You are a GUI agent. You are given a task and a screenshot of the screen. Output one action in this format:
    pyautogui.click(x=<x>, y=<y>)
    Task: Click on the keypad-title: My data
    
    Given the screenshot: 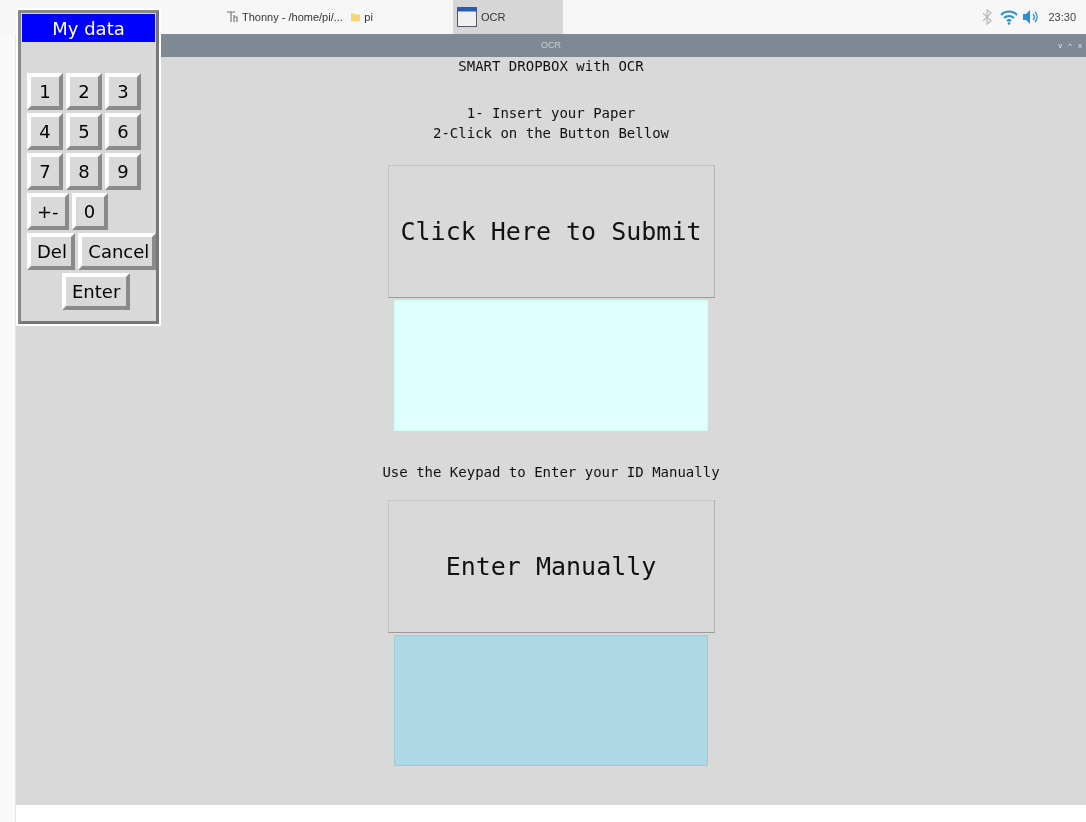 What is the action you would take?
    pyautogui.click(x=88, y=28)
    